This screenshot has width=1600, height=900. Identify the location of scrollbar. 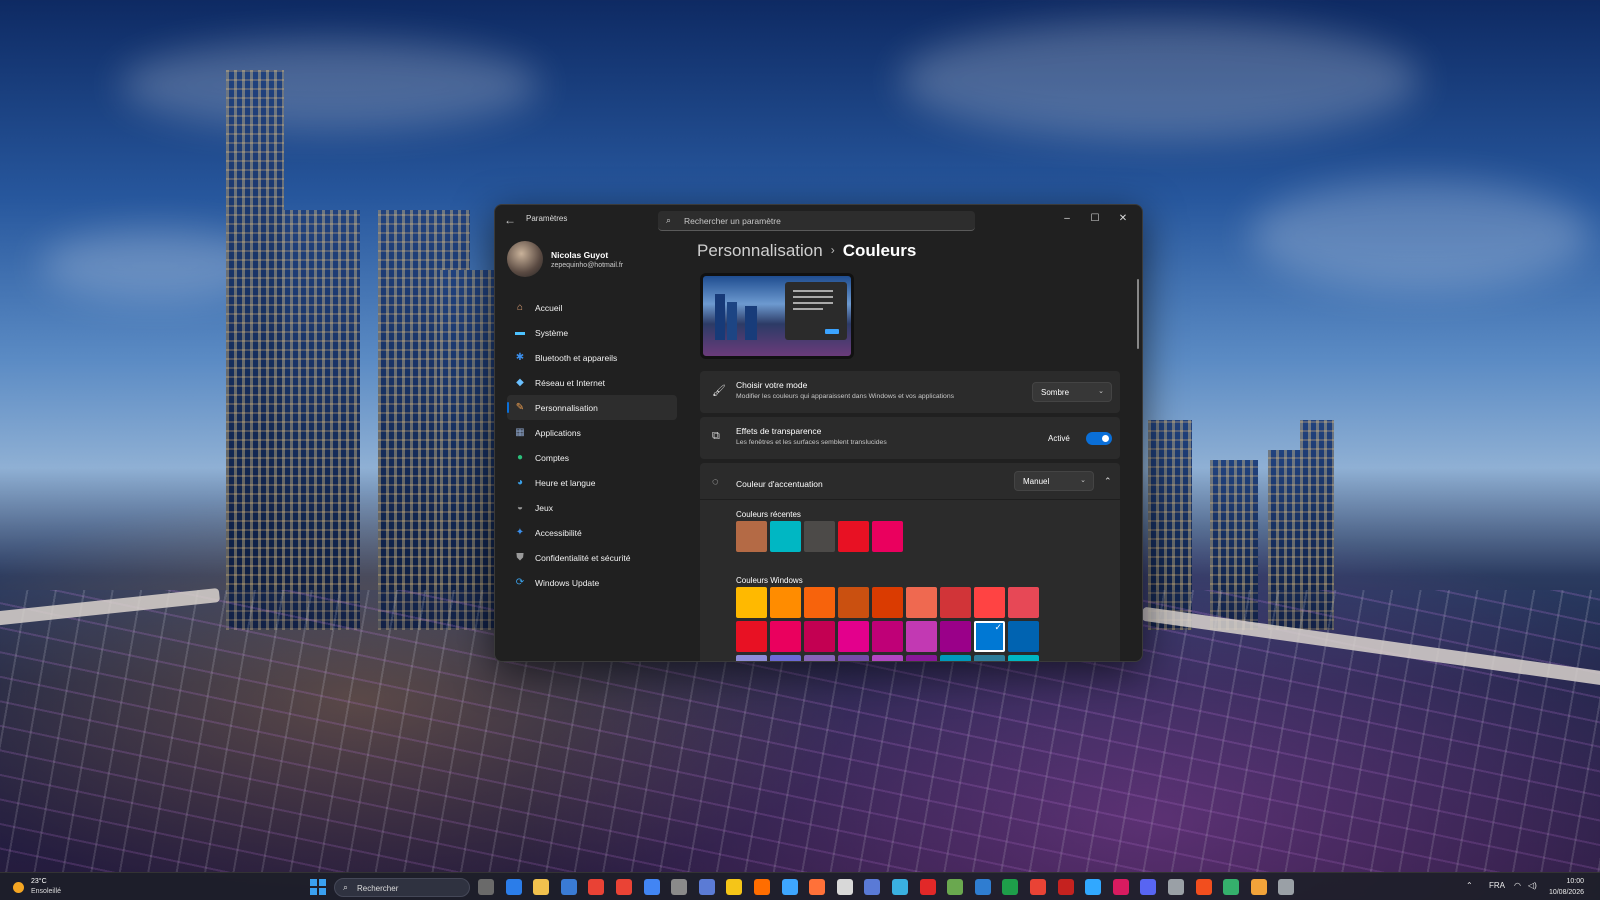
(1138, 314).